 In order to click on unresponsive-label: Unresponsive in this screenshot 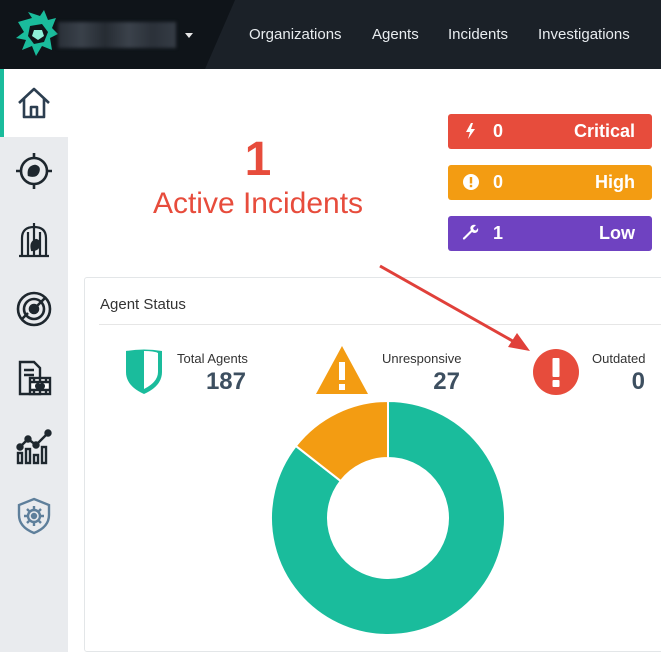, I will do `click(422, 358)`.